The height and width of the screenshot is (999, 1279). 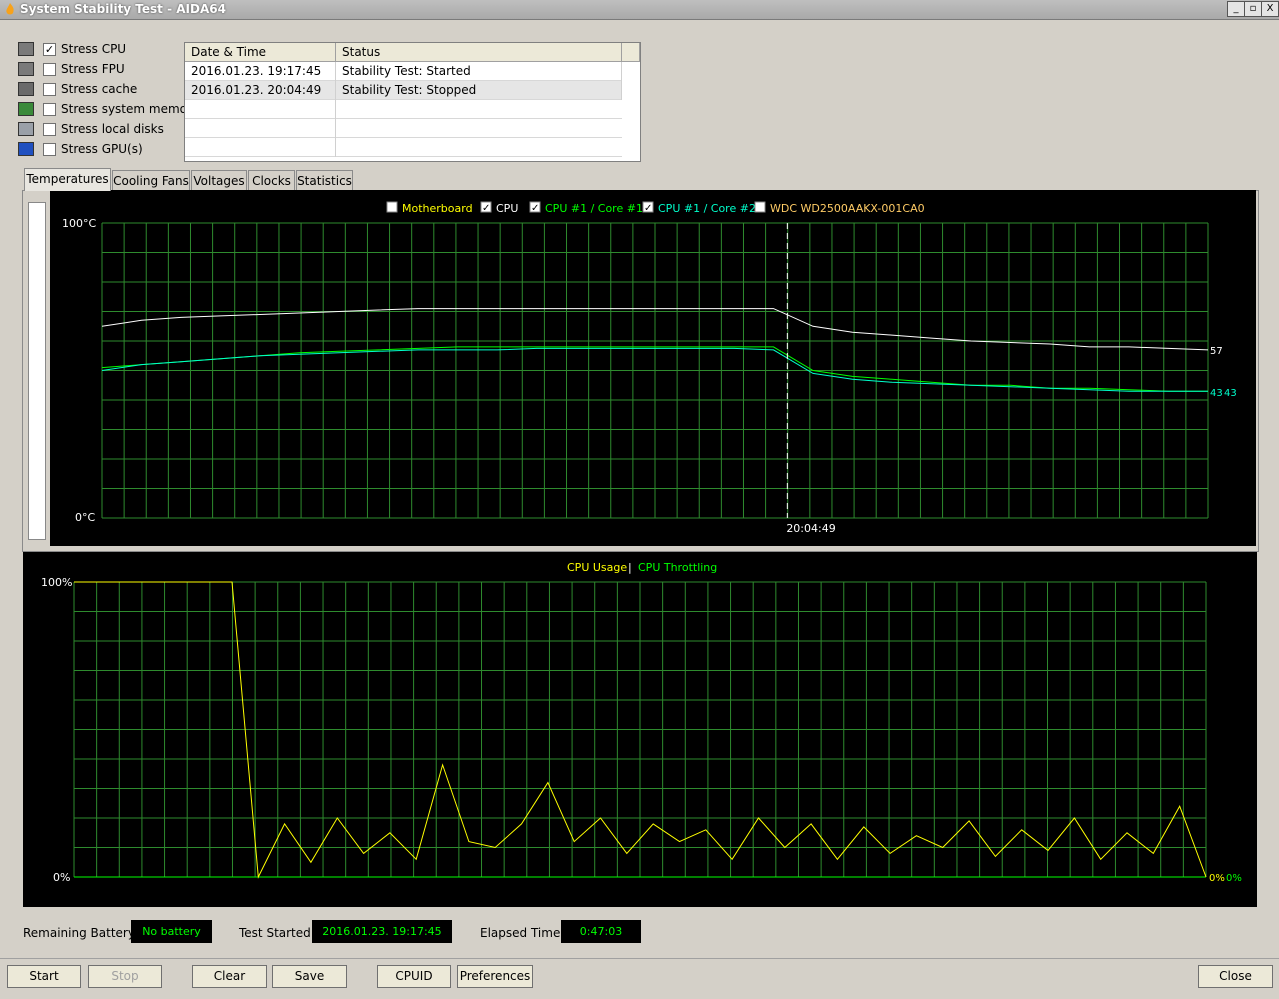 What do you see at coordinates (1217, 878) in the screenshot?
I see `usage-end-value: 0%` at bounding box center [1217, 878].